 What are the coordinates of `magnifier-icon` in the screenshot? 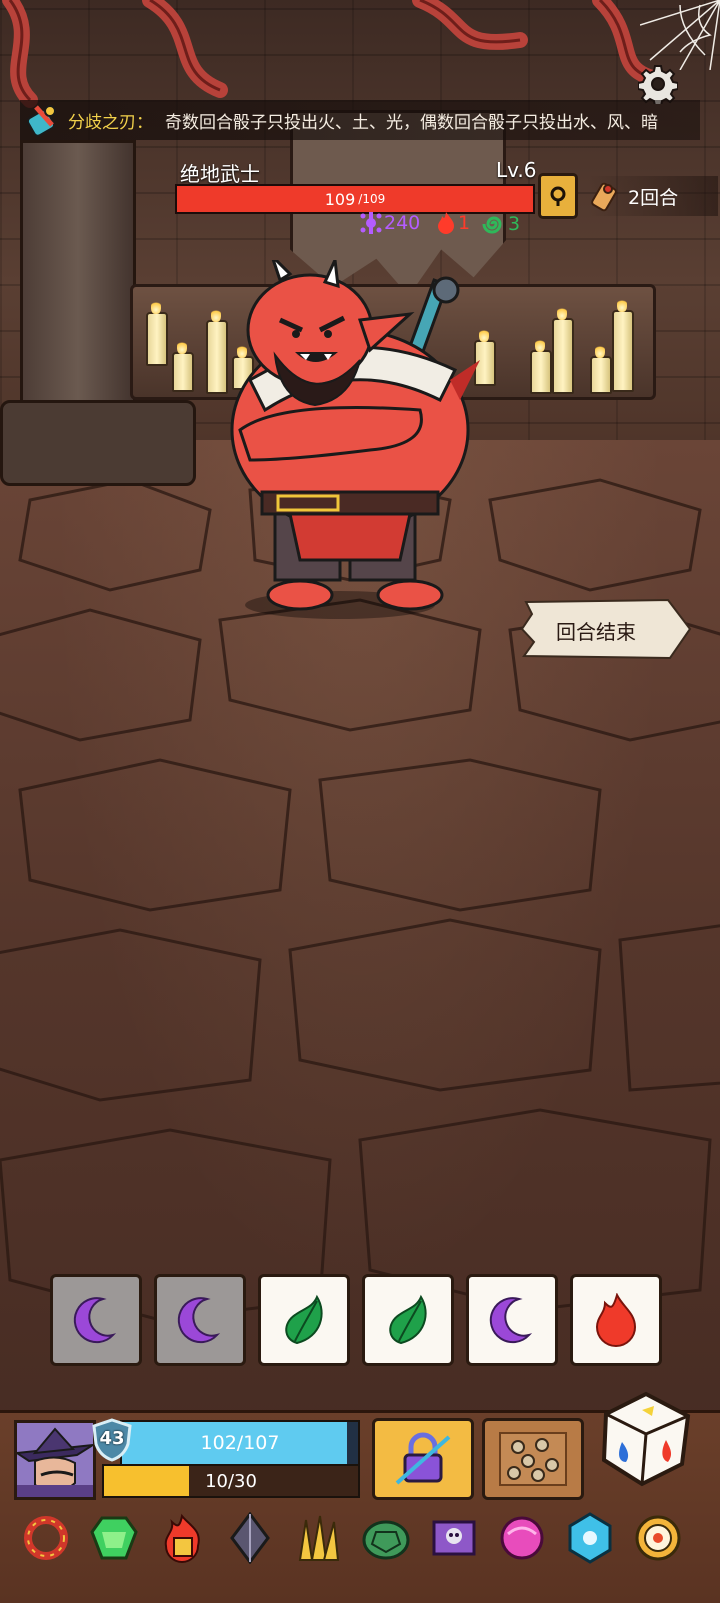 It's located at (558, 196).